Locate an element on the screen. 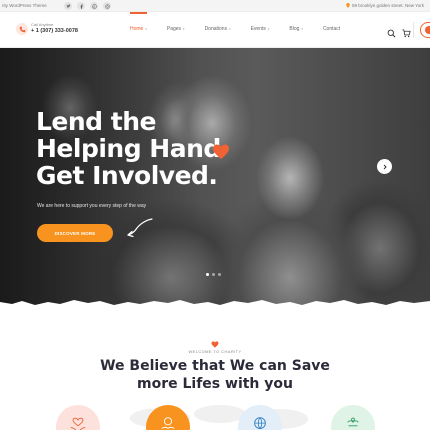 Image resolution: width=430 pixels, height=430 pixels. nav-donations-label: Donations is located at coordinates (216, 29).